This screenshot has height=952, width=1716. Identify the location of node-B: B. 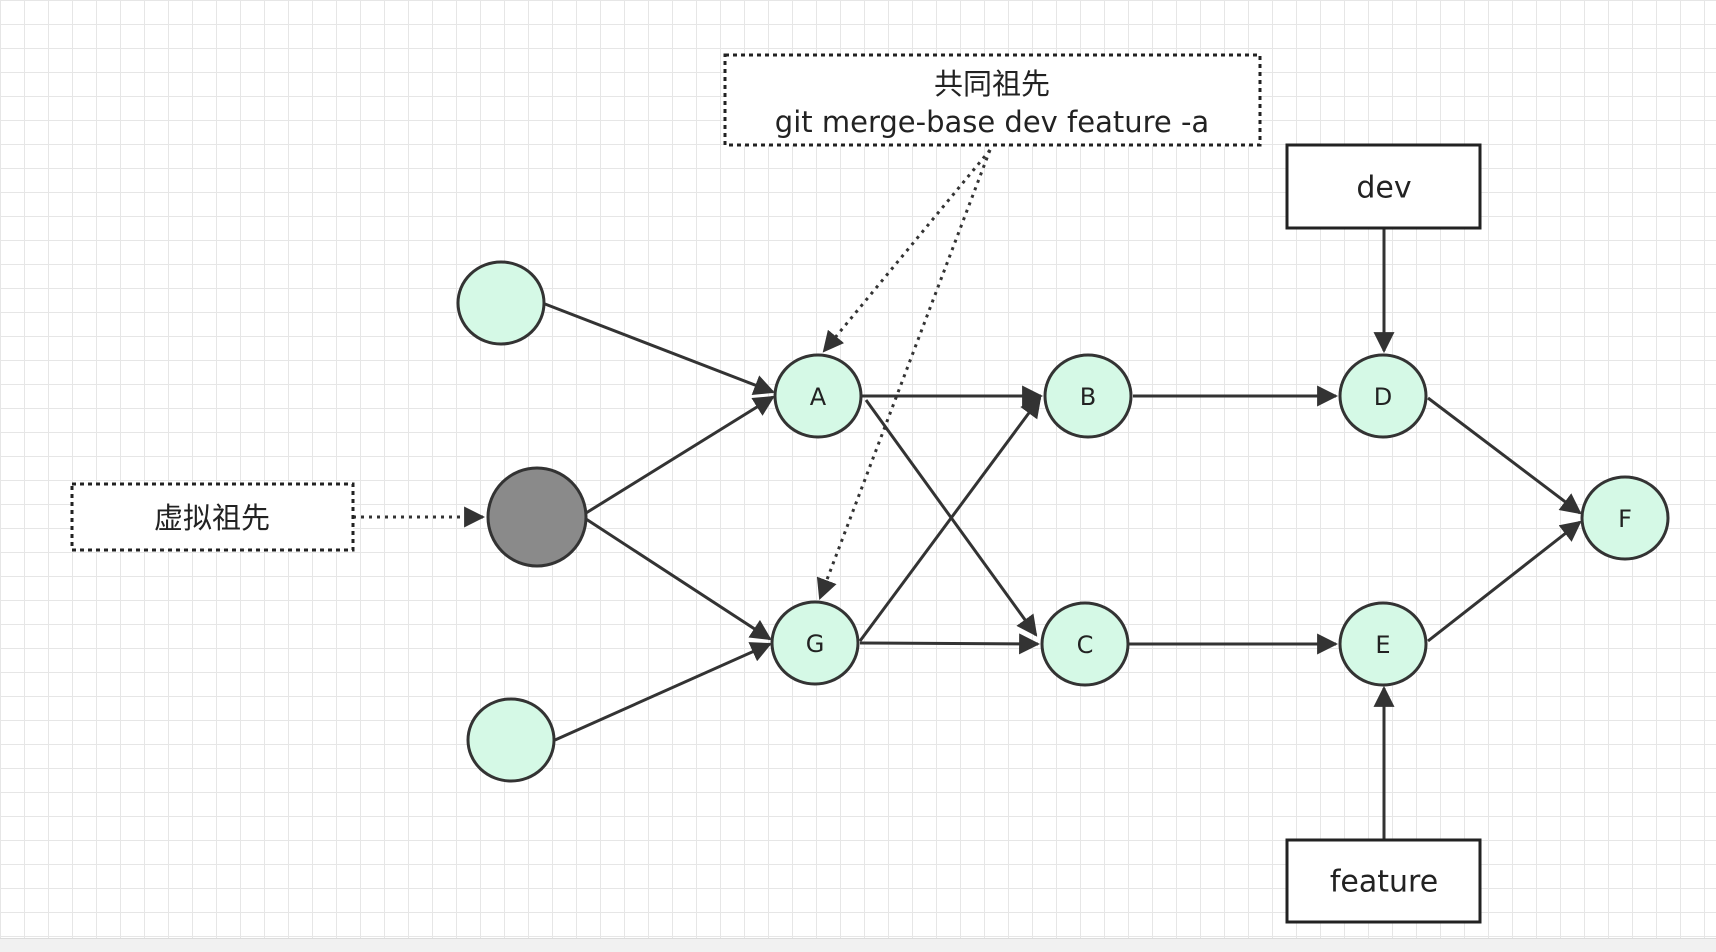
(1088, 396).